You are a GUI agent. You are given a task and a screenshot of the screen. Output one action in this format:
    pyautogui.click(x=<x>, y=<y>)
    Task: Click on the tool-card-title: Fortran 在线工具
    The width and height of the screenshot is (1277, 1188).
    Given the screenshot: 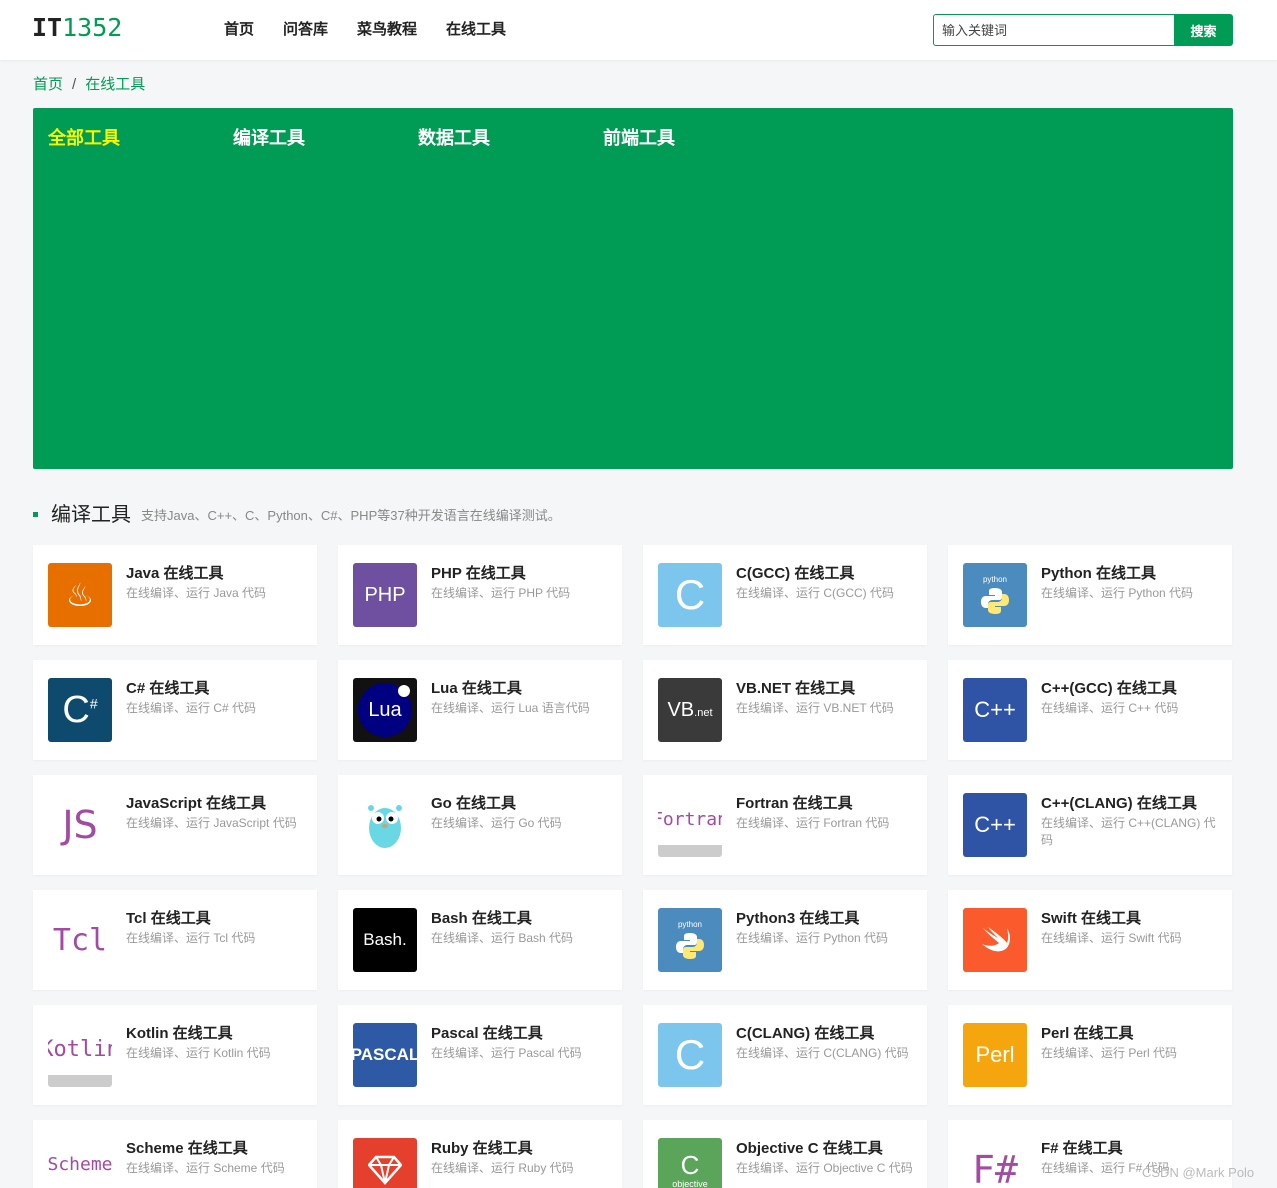 What is the action you would take?
    pyautogui.click(x=794, y=804)
    